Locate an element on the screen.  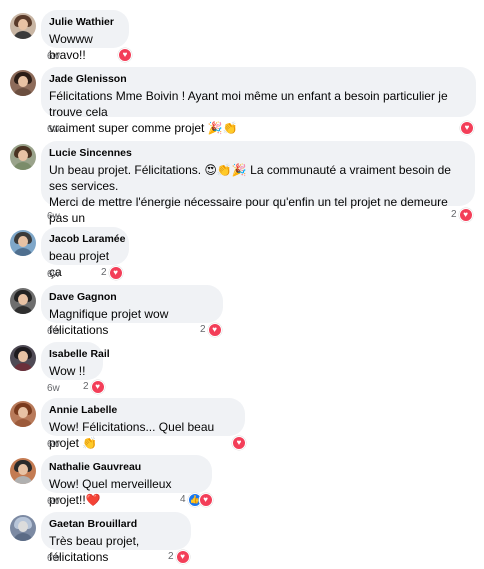
comment-text: Wow !! is located at coordinates (67, 371).